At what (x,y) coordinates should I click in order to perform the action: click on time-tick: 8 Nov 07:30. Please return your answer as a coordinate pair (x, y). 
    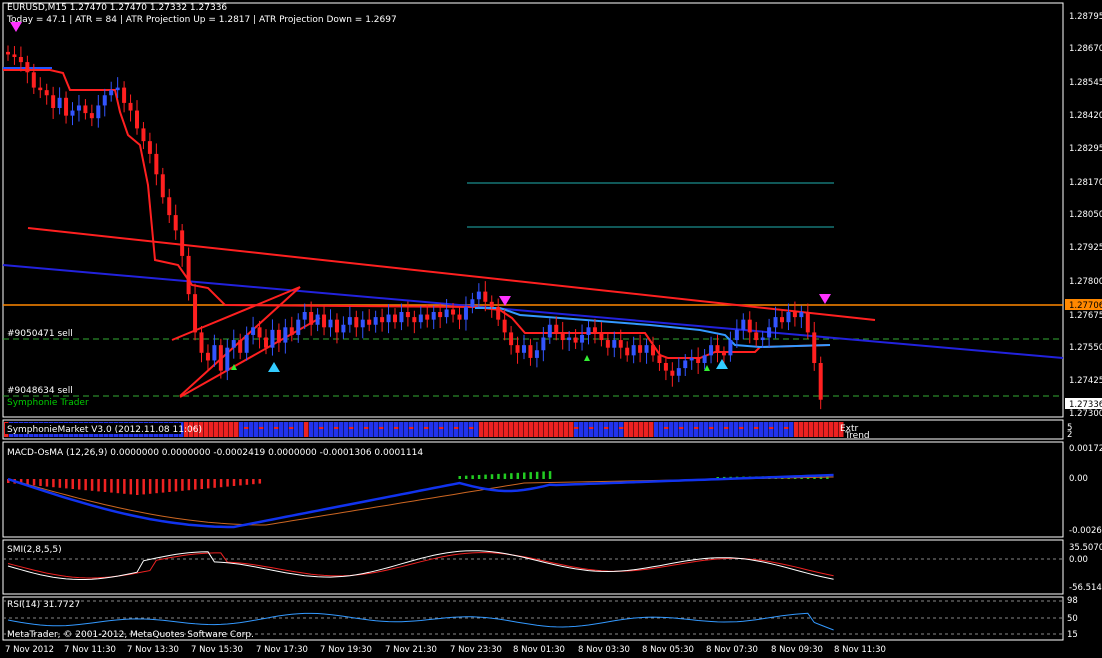
    Looking at the image, I should click on (732, 650).